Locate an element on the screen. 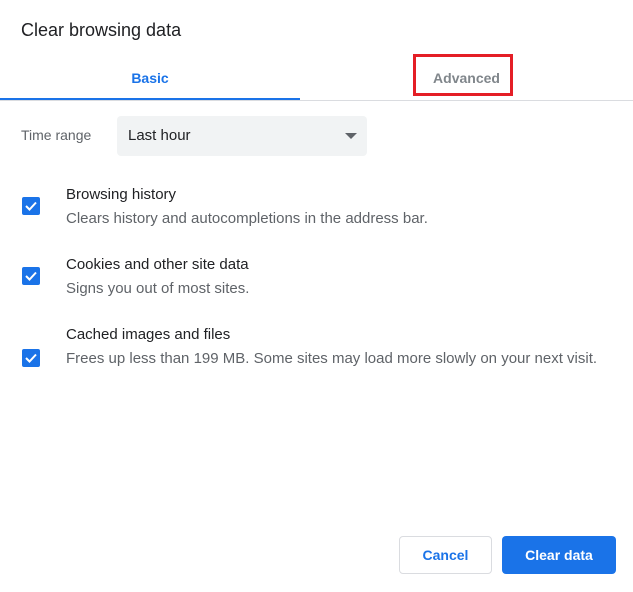  time-range-value: Last hour is located at coordinates (159, 135).